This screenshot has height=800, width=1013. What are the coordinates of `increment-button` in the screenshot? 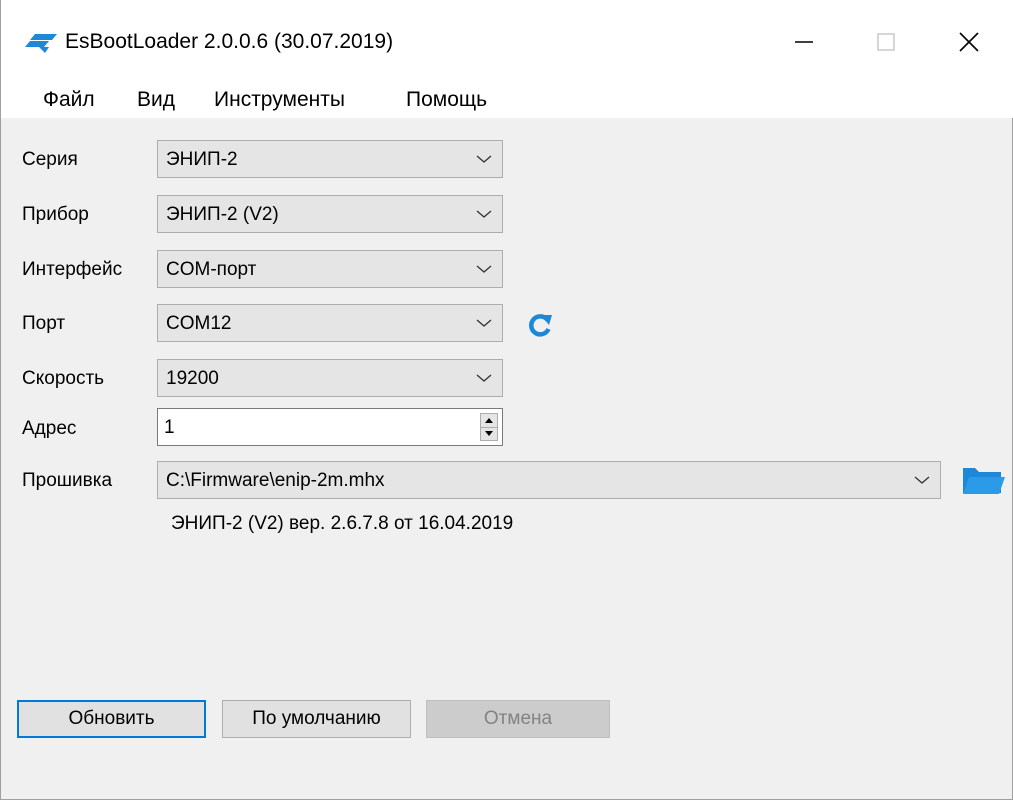 It's located at (489, 421).